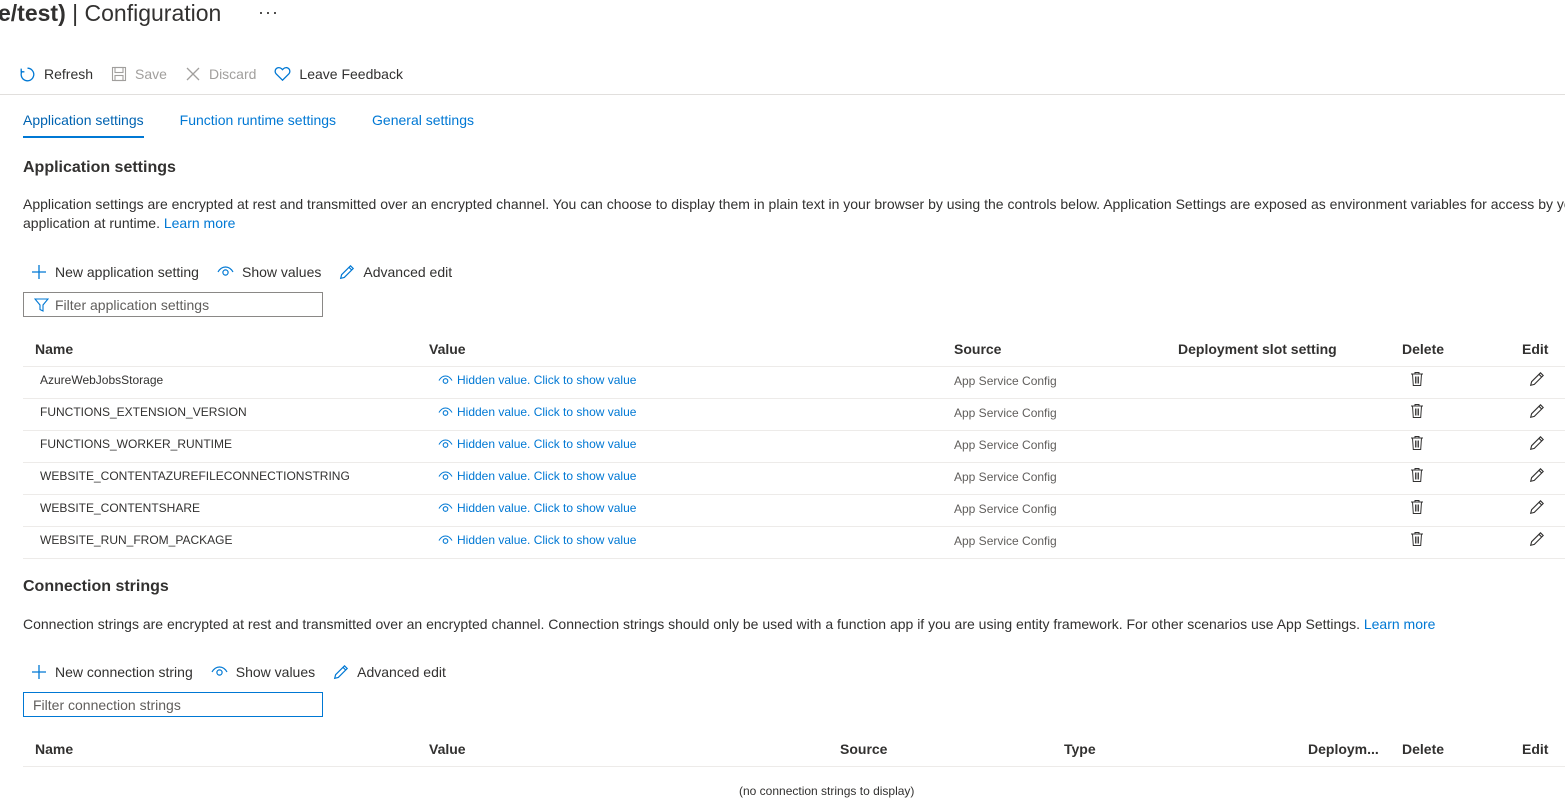  What do you see at coordinates (268, 12) in the screenshot?
I see `more-options-button: ···` at bounding box center [268, 12].